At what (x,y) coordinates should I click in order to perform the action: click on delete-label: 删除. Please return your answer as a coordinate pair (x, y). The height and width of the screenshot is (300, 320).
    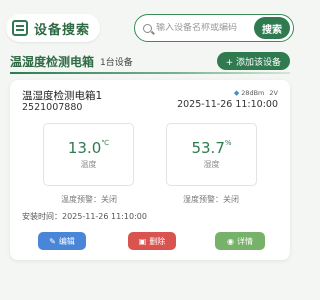
    Looking at the image, I should click on (157, 241).